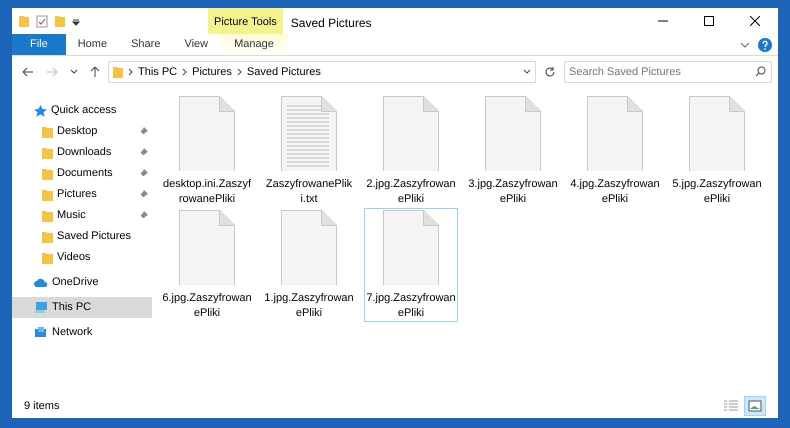  What do you see at coordinates (717, 192) in the screenshot?
I see `file-name: 5.jpg.ZaszyfrowanePliki` at bounding box center [717, 192].